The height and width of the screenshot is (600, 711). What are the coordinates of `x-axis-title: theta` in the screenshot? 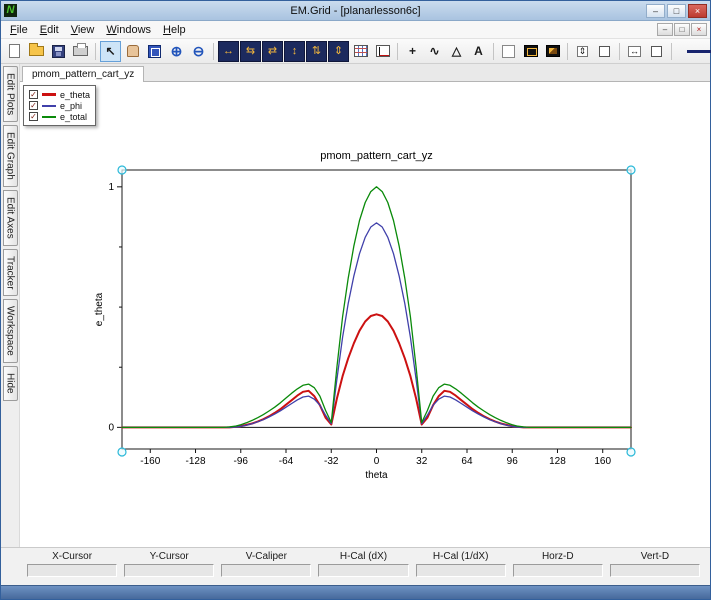 It's located at (376, 475).